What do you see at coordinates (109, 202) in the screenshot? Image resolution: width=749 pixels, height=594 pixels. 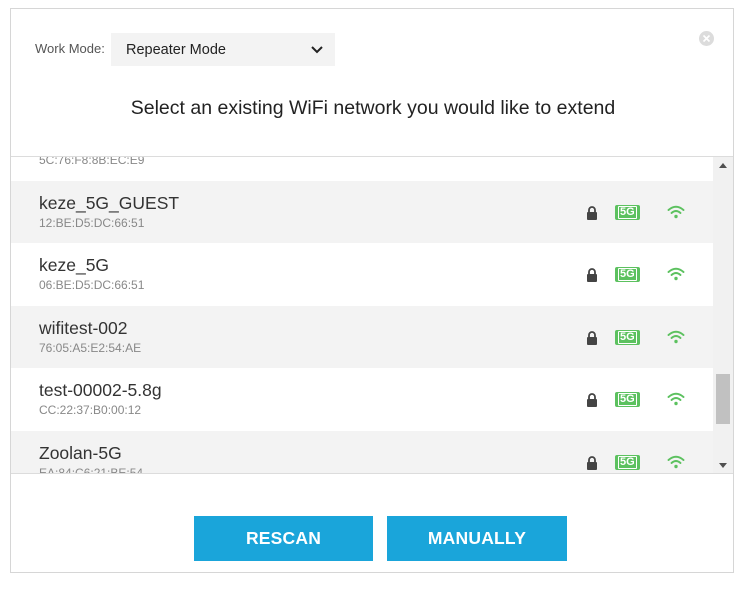 I see `network-ssid: keze_5G_GUEST` at bounding box center [109, 202].